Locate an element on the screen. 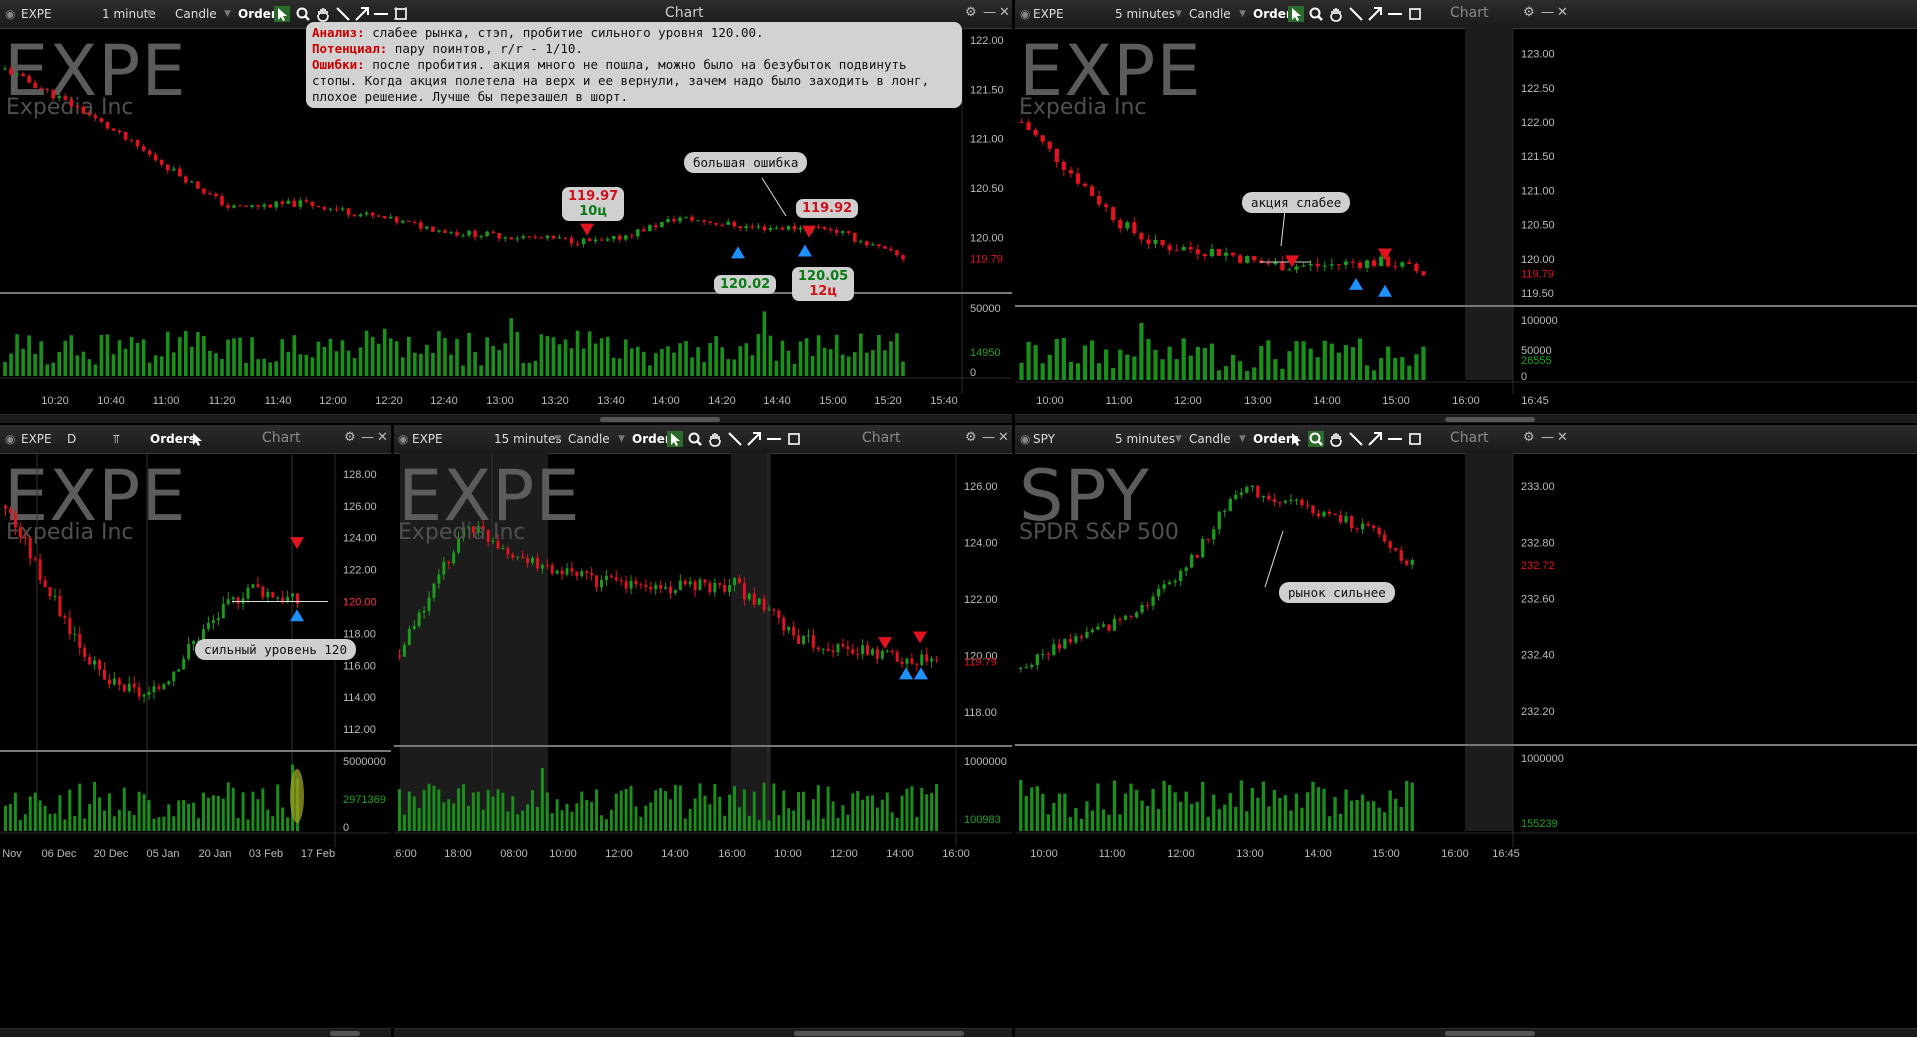  candle-type-icon: ⫪ is located at coordinates (116, 439).